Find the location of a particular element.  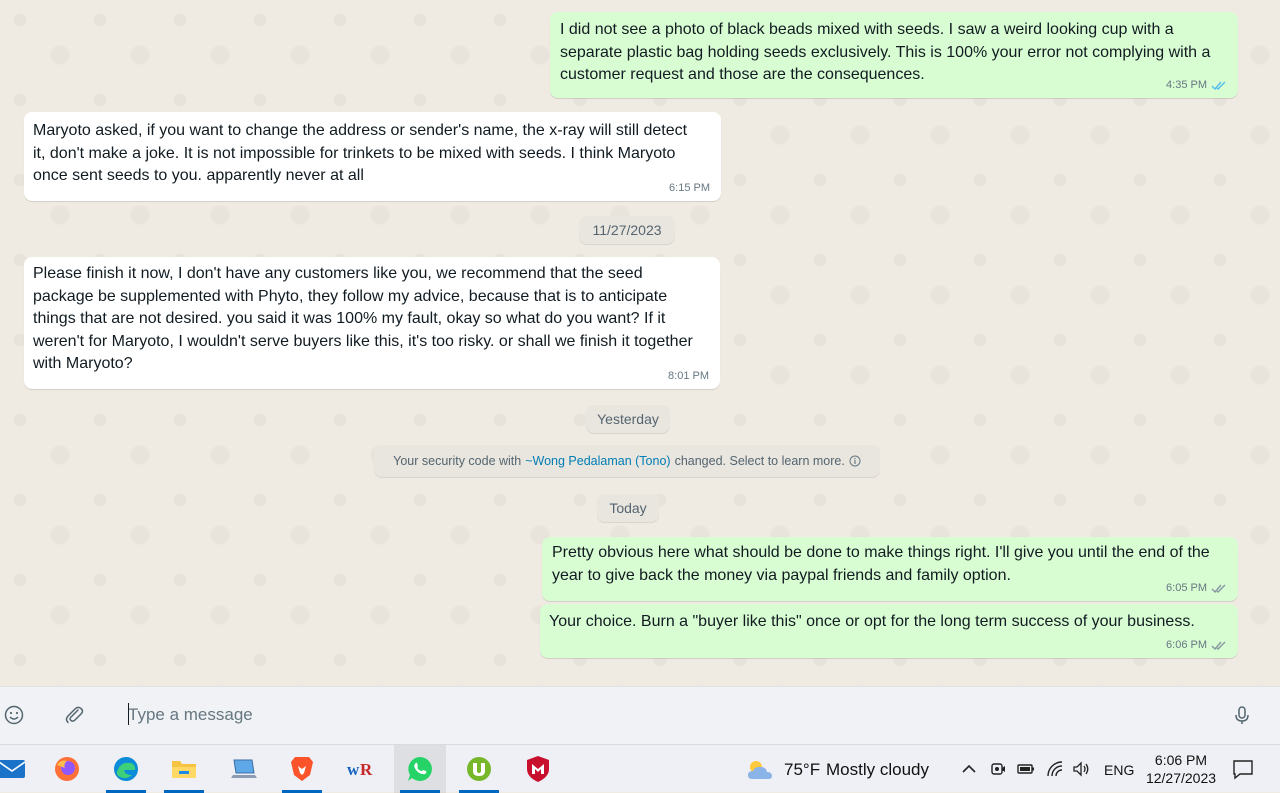

computer-icon is located at coordinates (244, 768).